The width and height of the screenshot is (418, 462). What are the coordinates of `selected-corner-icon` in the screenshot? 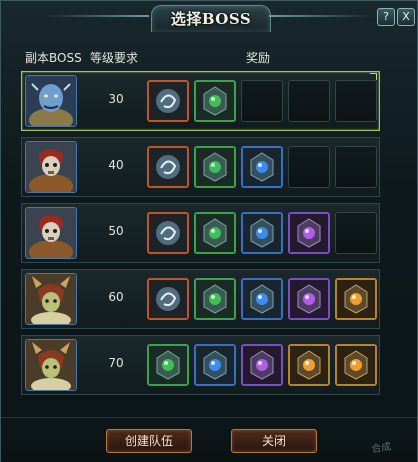 It's located at (373, 76).